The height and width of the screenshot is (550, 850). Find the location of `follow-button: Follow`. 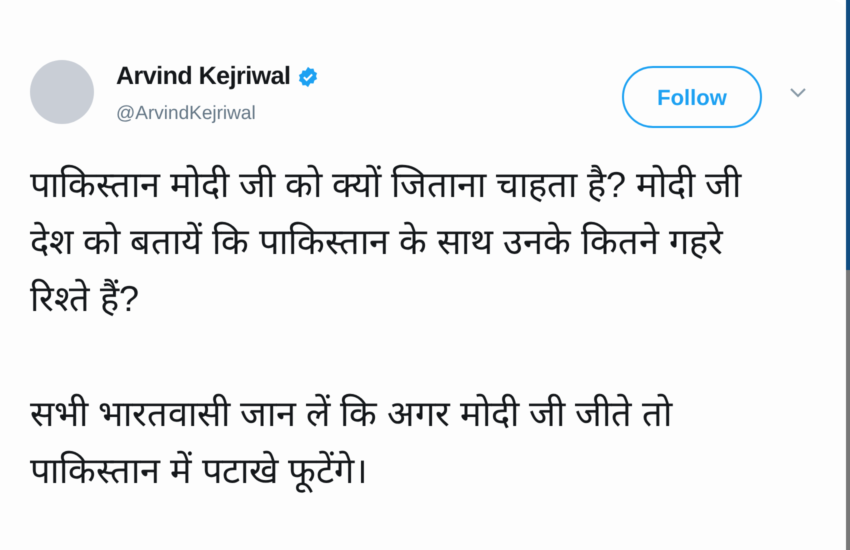

follow-button: Follow is located at coordinates (692, 97).